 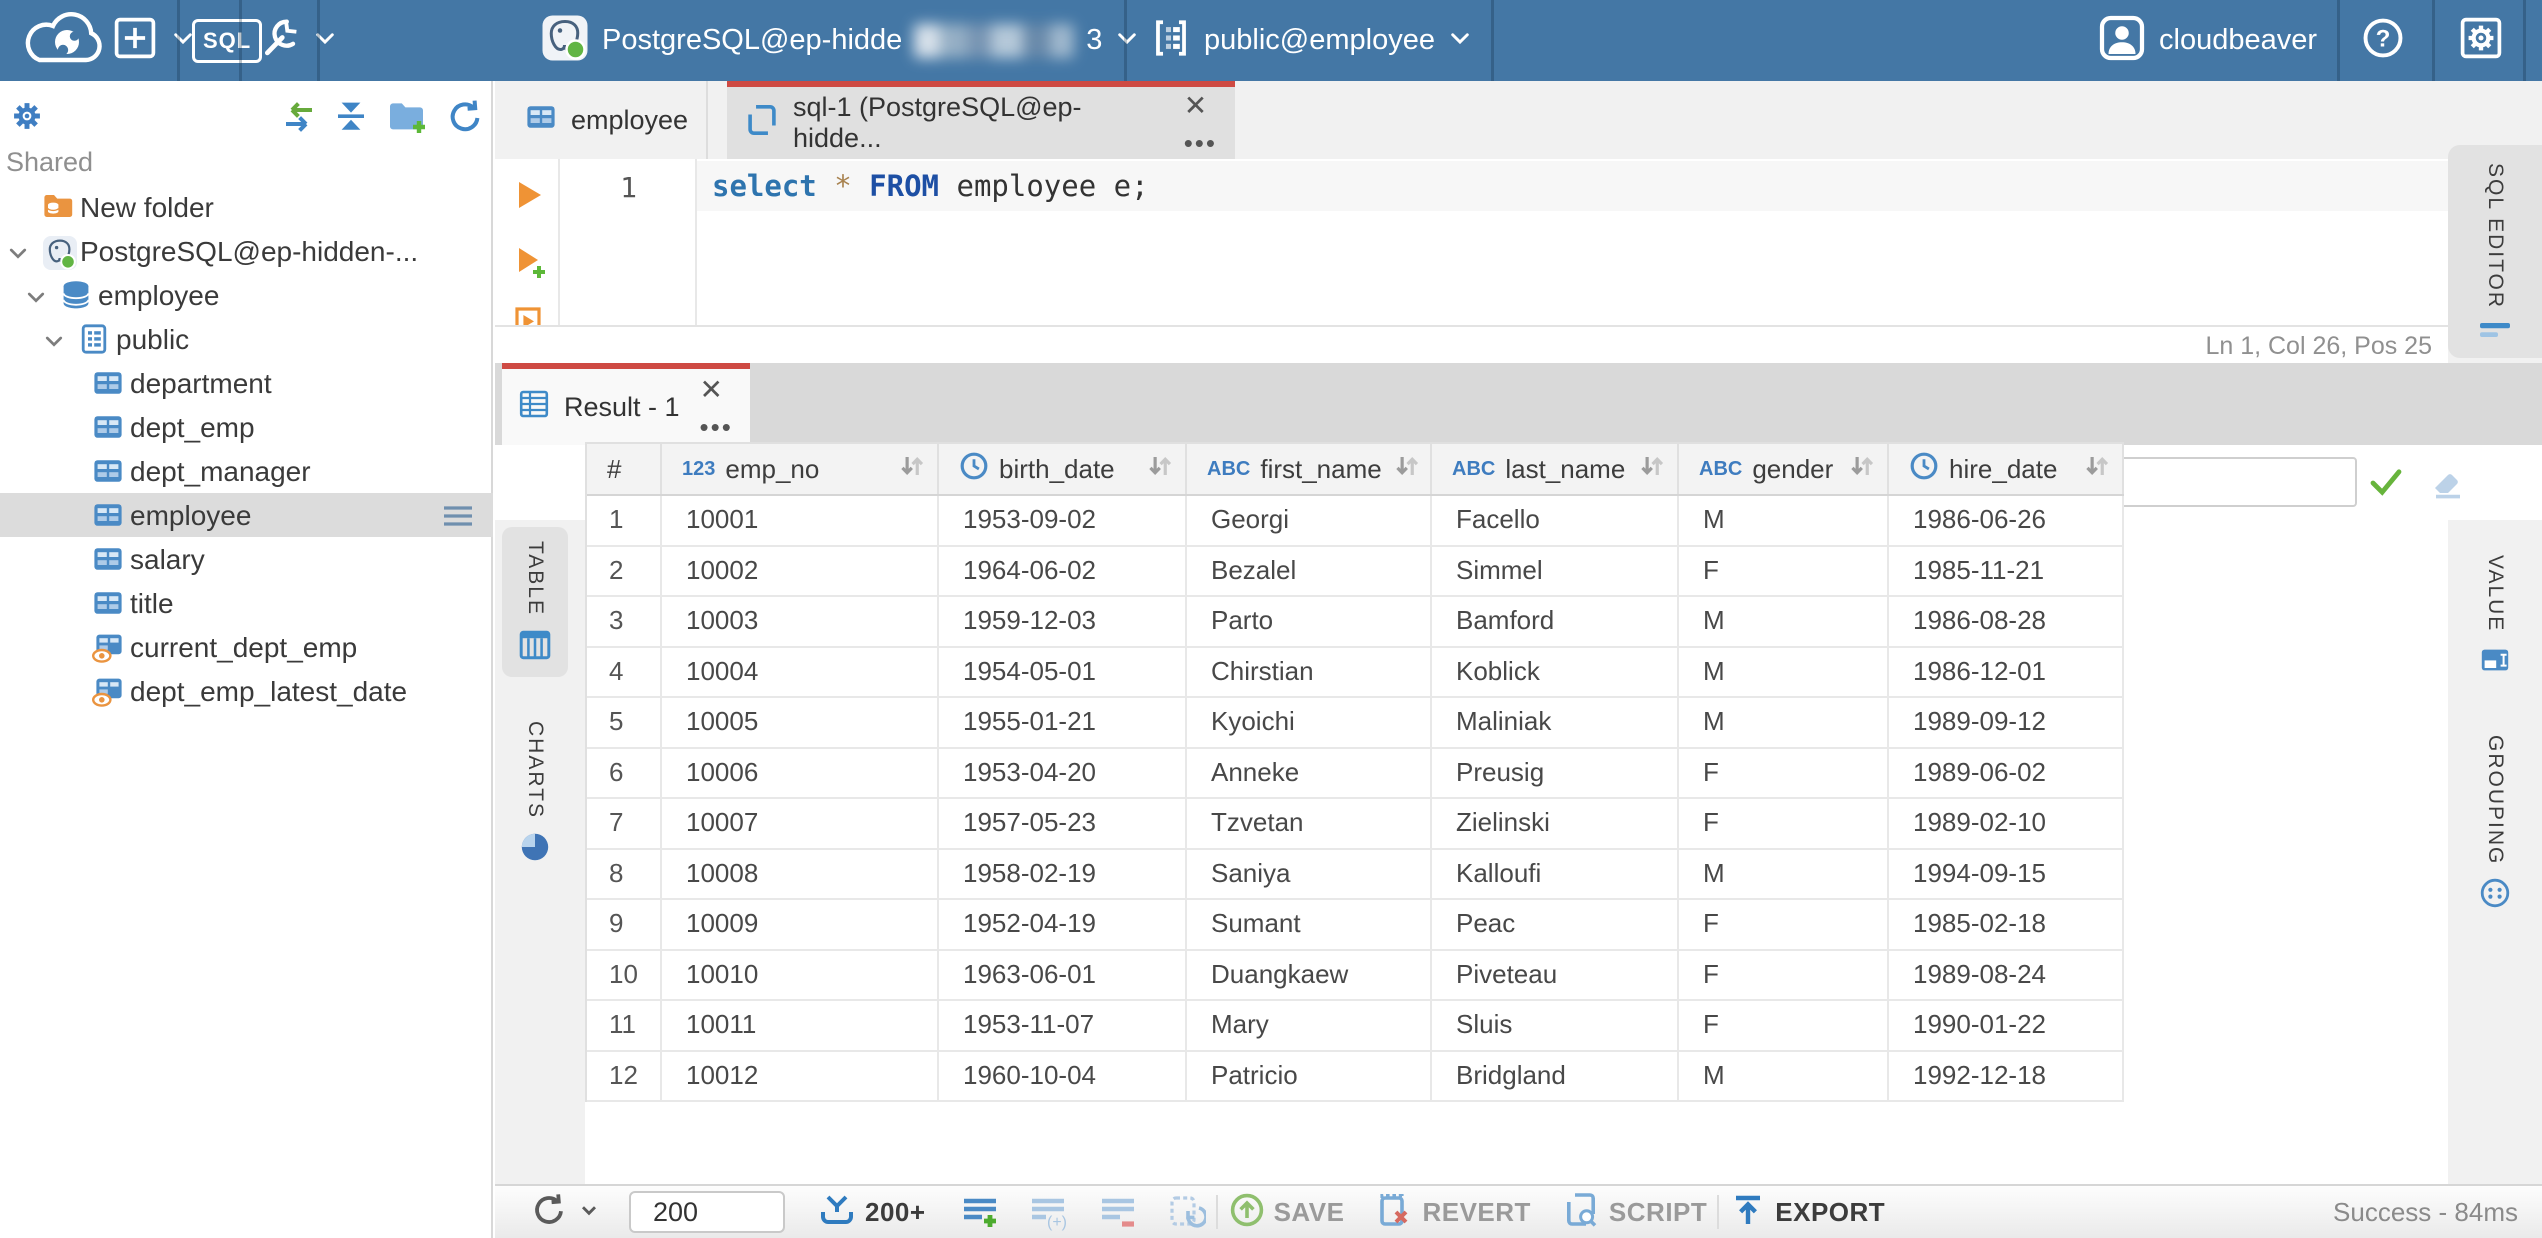 What do you see at coordinates (1309, 722) in the screenshot?
I see `data-cell: Kyoichi` at bounding box center [1309, 722].